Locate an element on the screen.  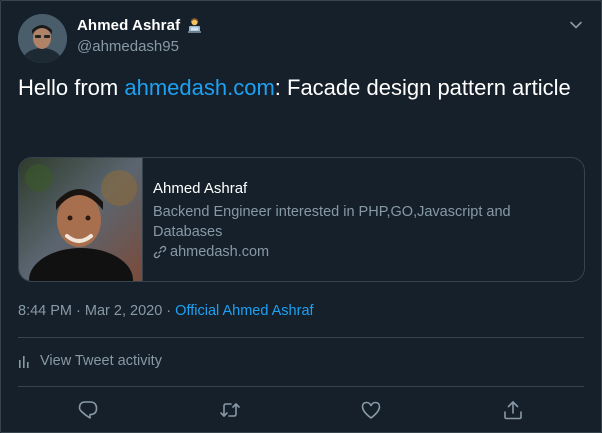
share-icon is located at coordinates (513, 410).